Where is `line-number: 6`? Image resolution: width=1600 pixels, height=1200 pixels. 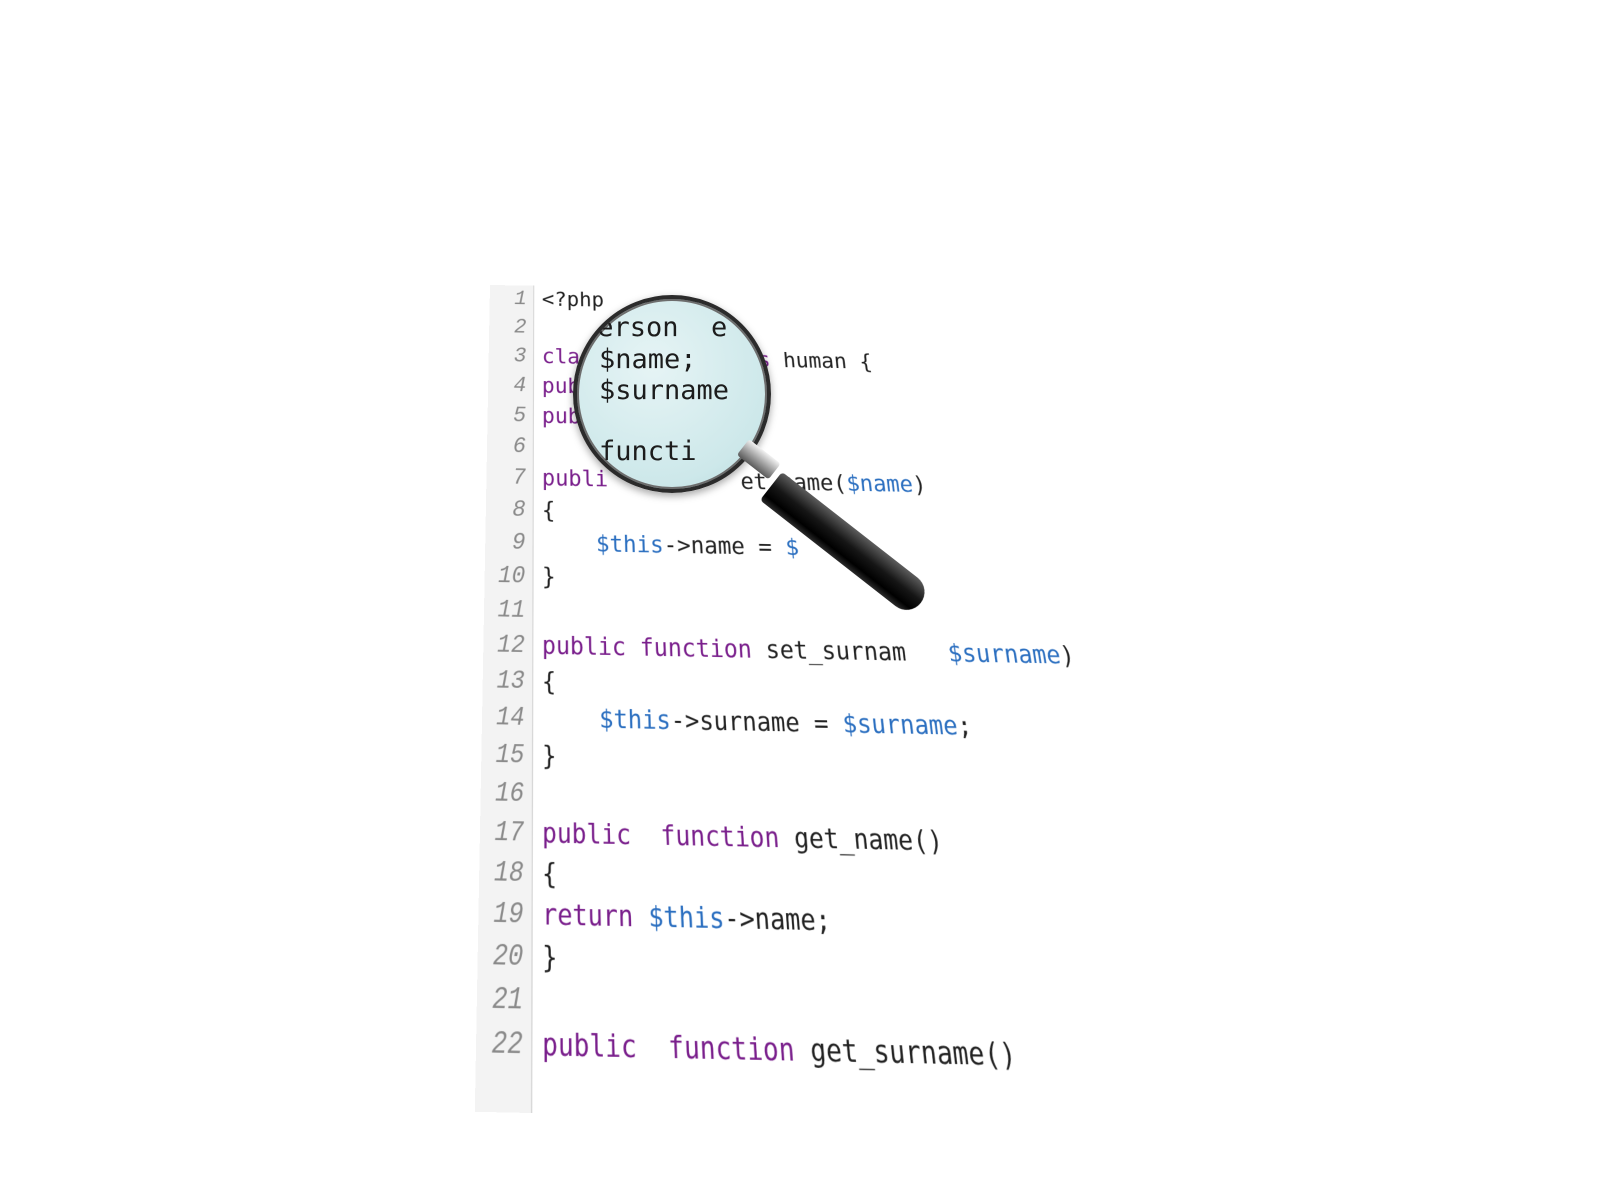
line-number: 6 is located at coordinates (506, 446).